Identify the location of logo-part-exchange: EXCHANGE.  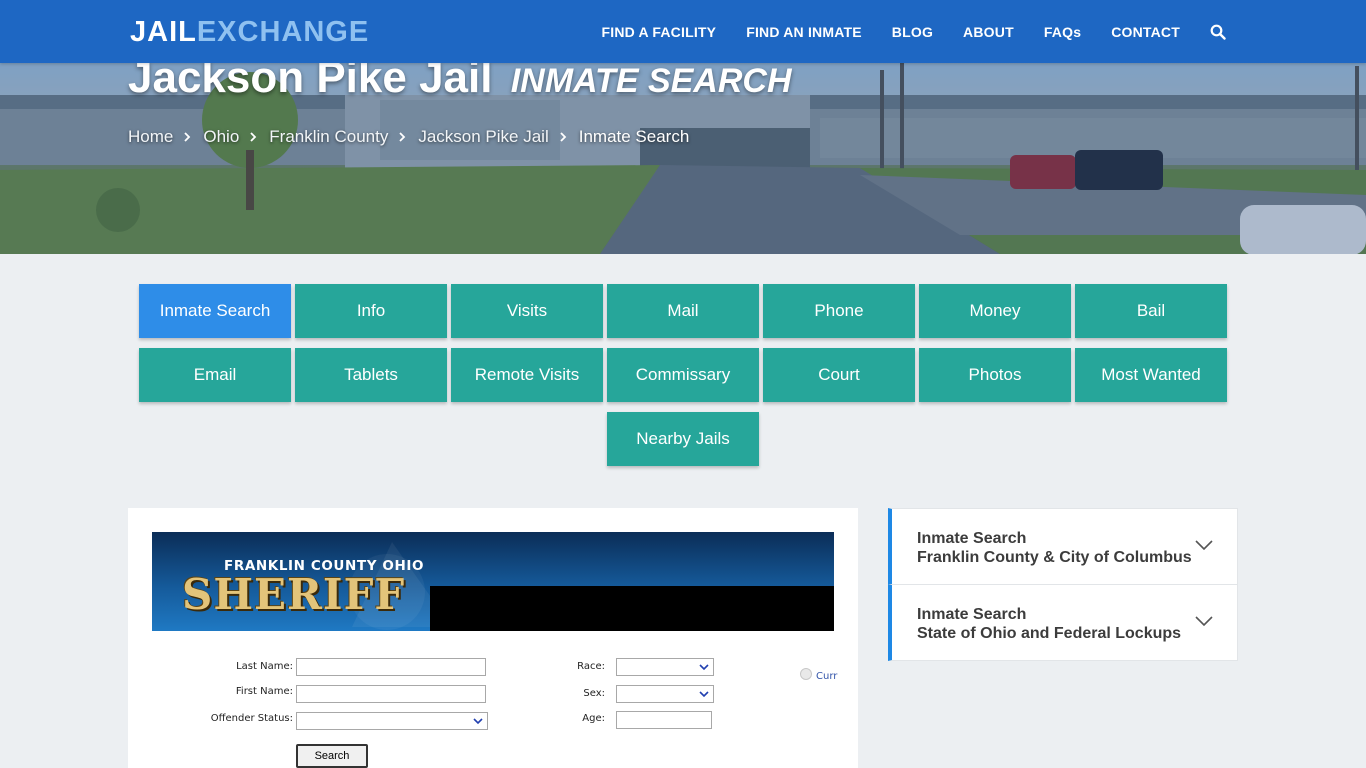
(283, 32).